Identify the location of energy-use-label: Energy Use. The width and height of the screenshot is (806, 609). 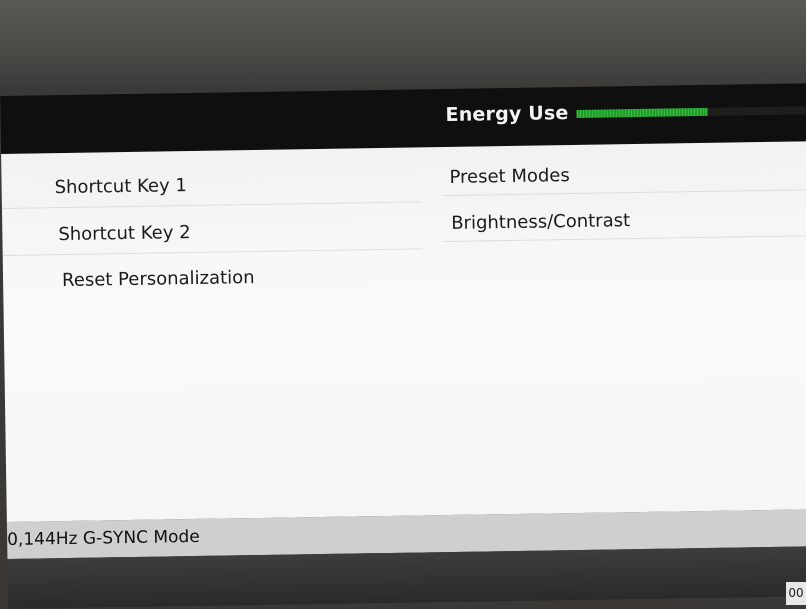
(507, 114).